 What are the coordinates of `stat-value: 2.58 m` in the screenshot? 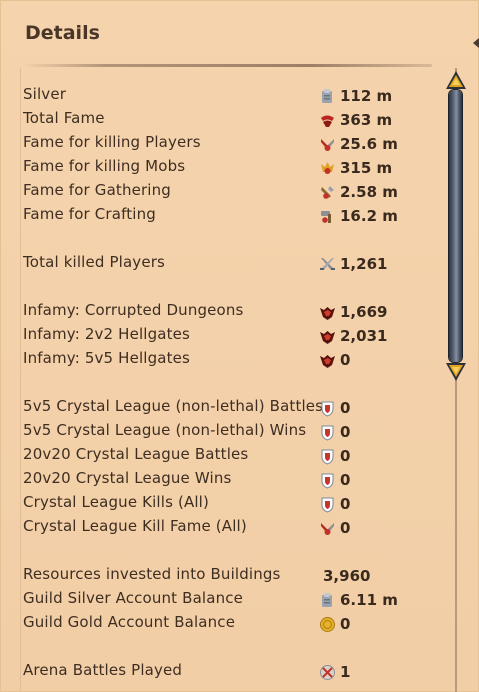 It's located at (369, 192).